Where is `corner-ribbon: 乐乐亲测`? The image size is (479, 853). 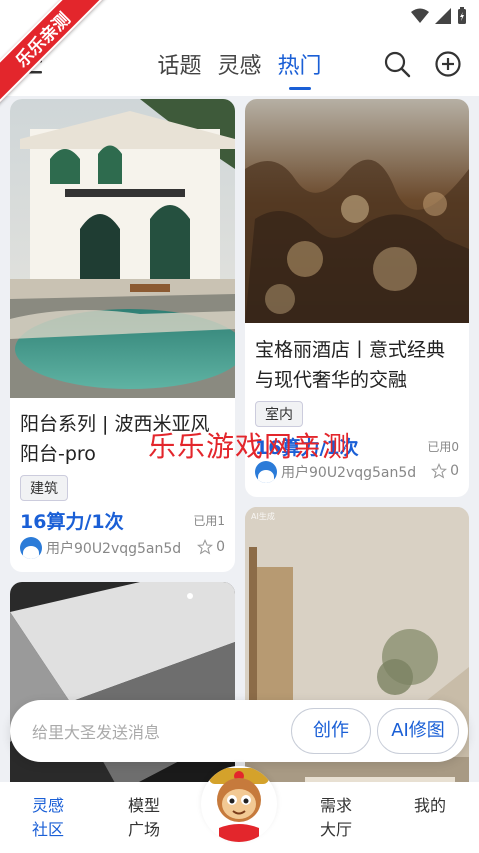 corner-ribbon: 乐乐亲测 is located at coordinates (55, 55).